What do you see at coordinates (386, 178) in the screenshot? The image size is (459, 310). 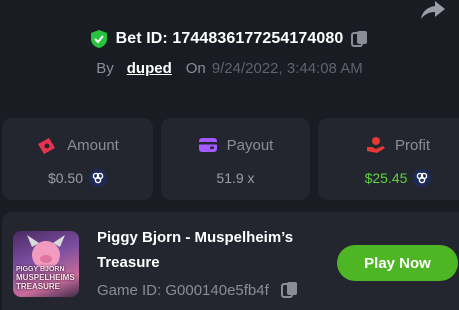 I see `stat-value: $25.45` at bounding box center [386, 178].